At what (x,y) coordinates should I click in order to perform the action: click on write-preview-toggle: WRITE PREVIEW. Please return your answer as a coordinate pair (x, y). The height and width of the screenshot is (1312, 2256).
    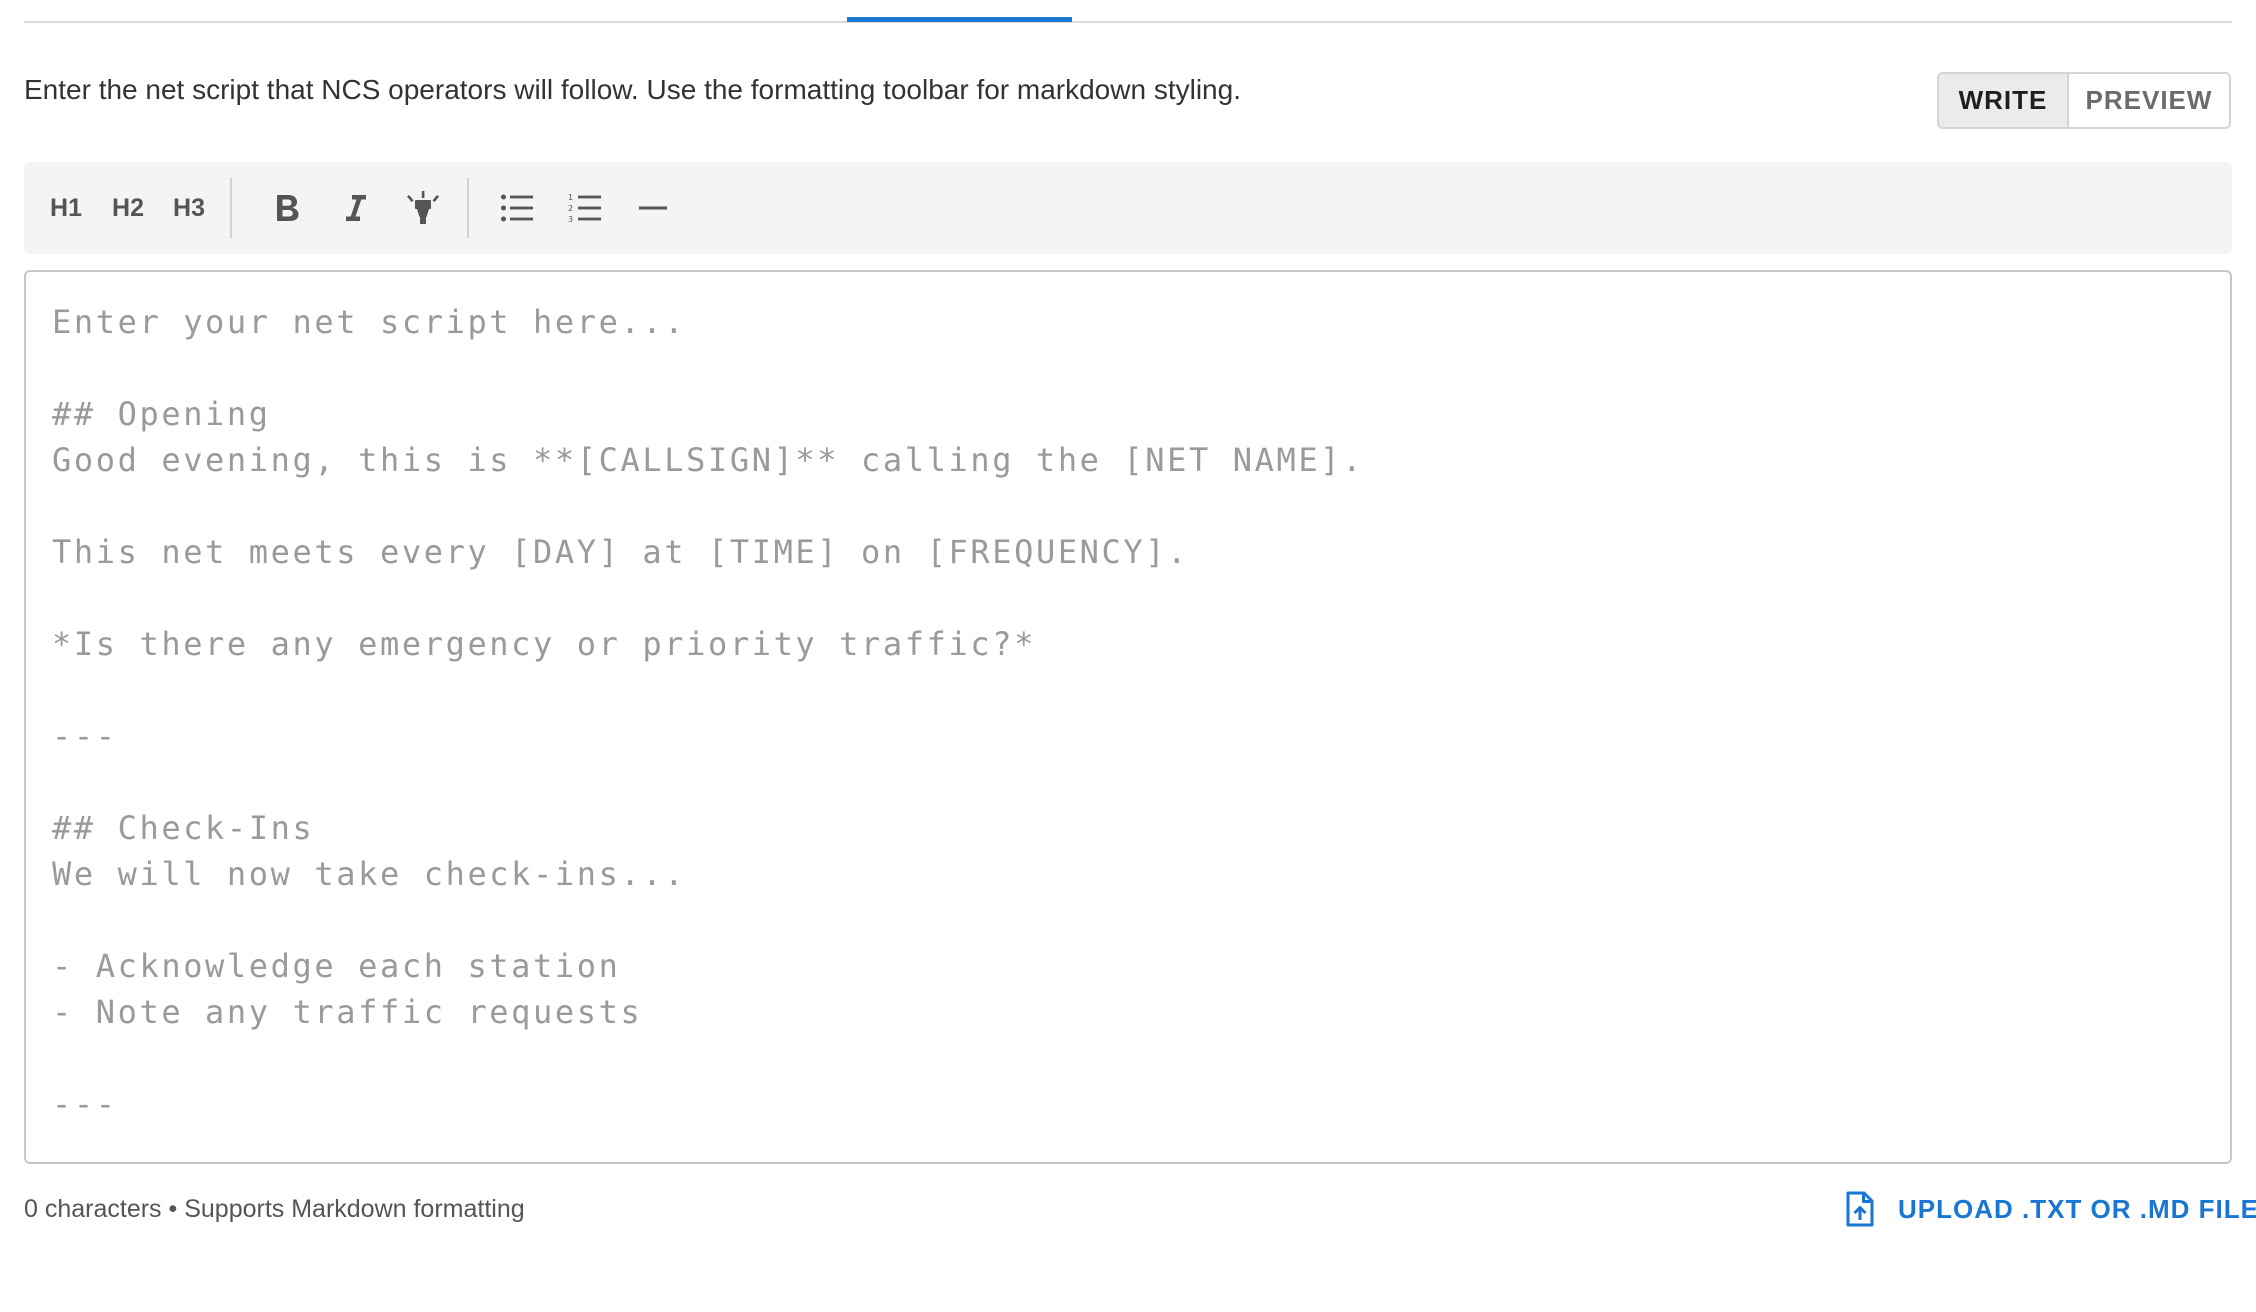
    Looking at the image, I should click on (2084, 100).